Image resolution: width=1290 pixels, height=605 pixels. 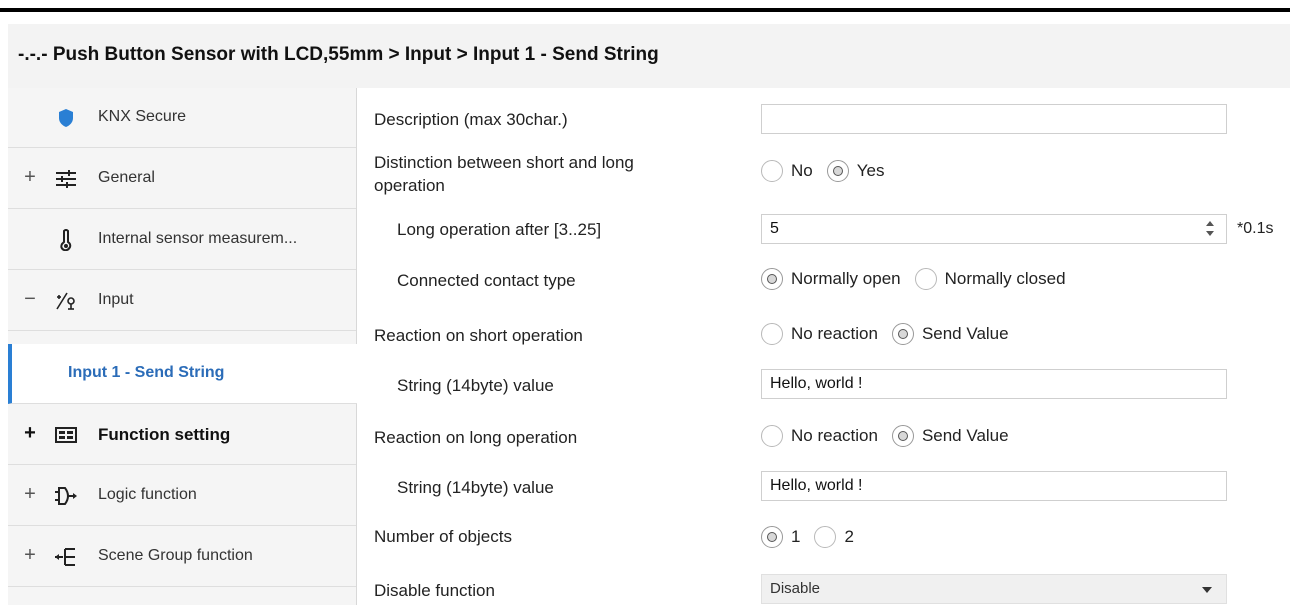 I want to click on sidebar-item-input-1: Input 1 - Send String, so click(x=182, y=374).